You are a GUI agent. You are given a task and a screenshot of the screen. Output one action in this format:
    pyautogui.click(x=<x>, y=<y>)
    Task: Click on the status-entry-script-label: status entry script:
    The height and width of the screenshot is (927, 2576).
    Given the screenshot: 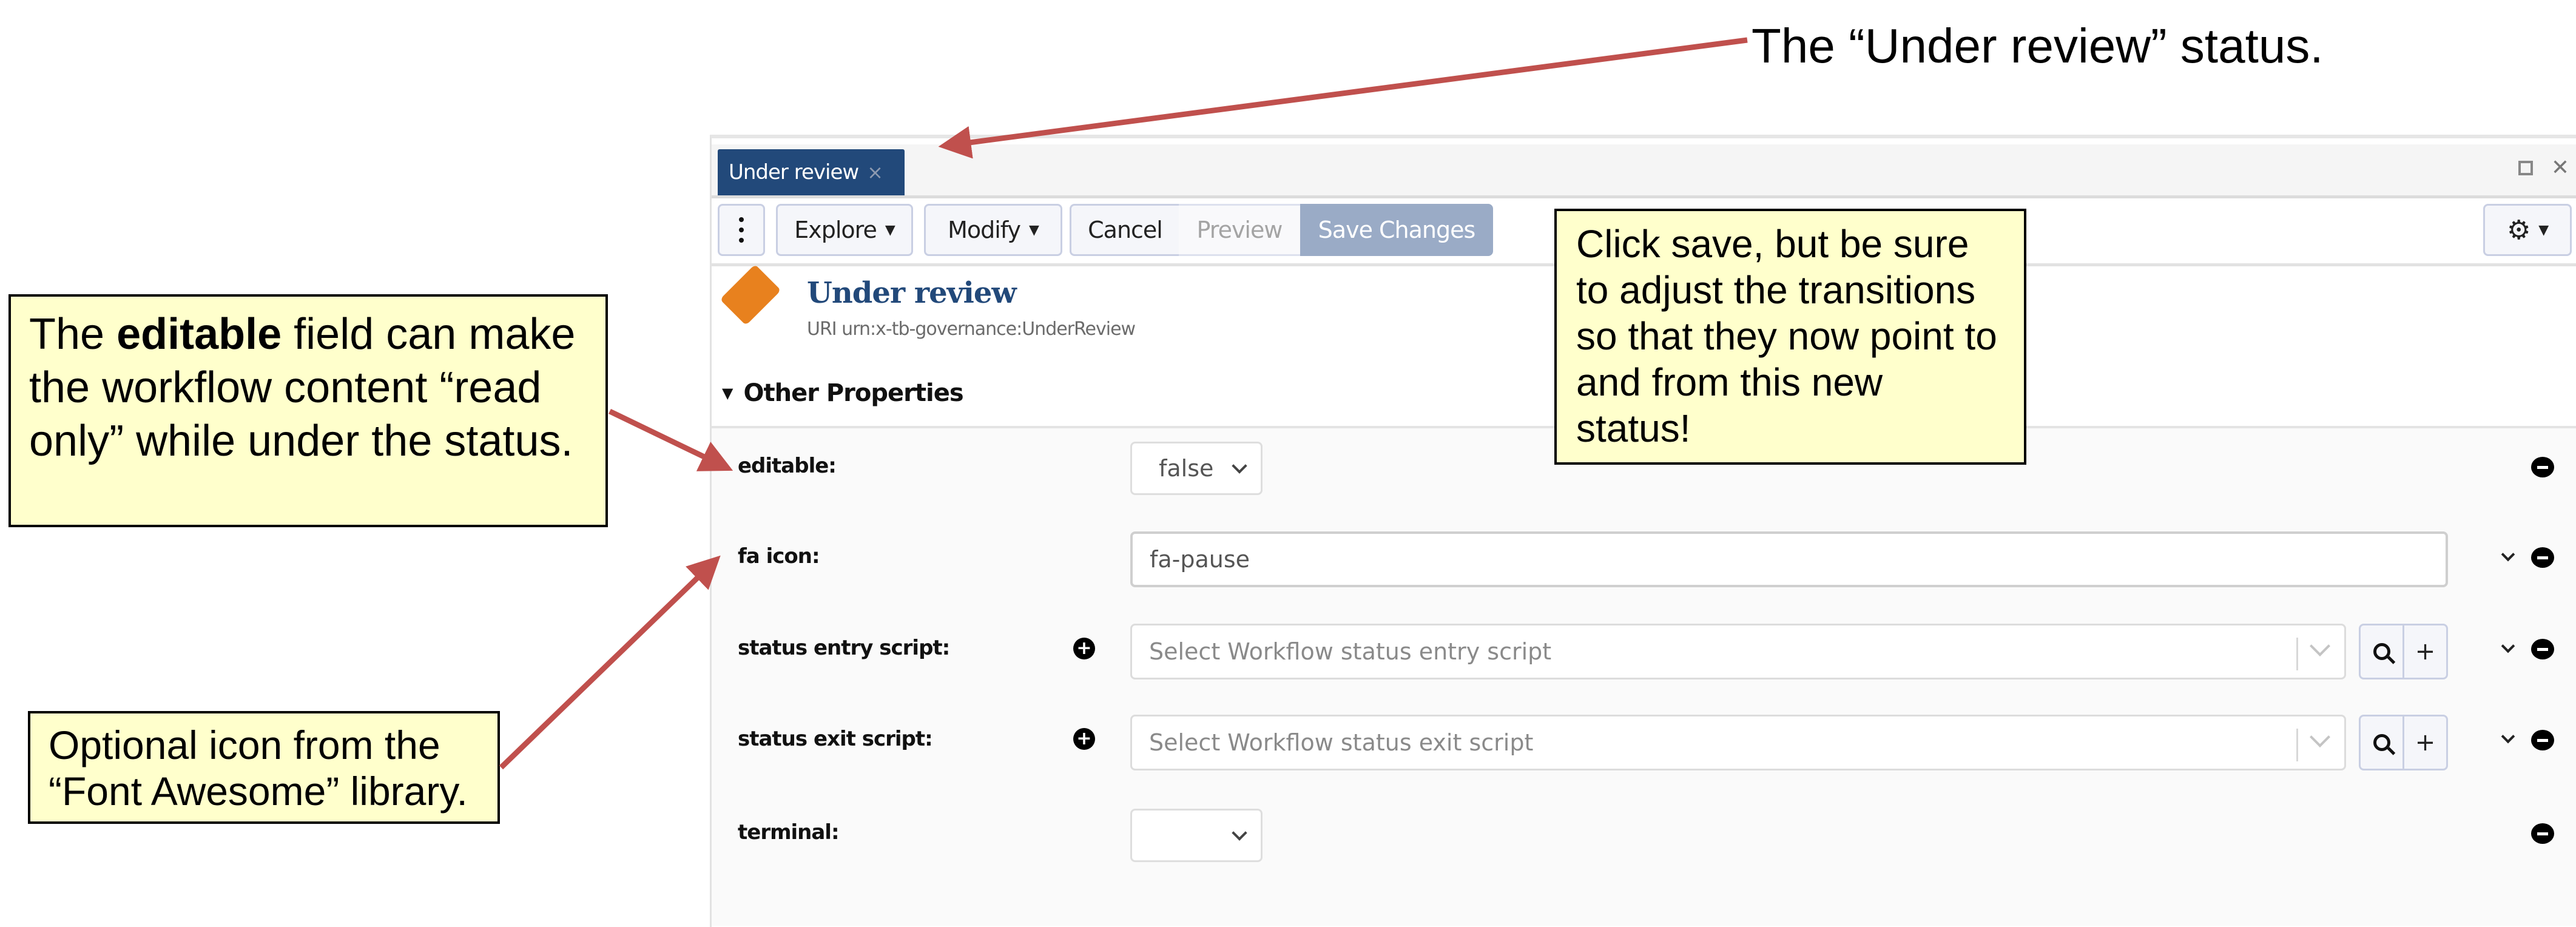 What is the action you would take?
    pyautogui.click(x=844, y=648)
    